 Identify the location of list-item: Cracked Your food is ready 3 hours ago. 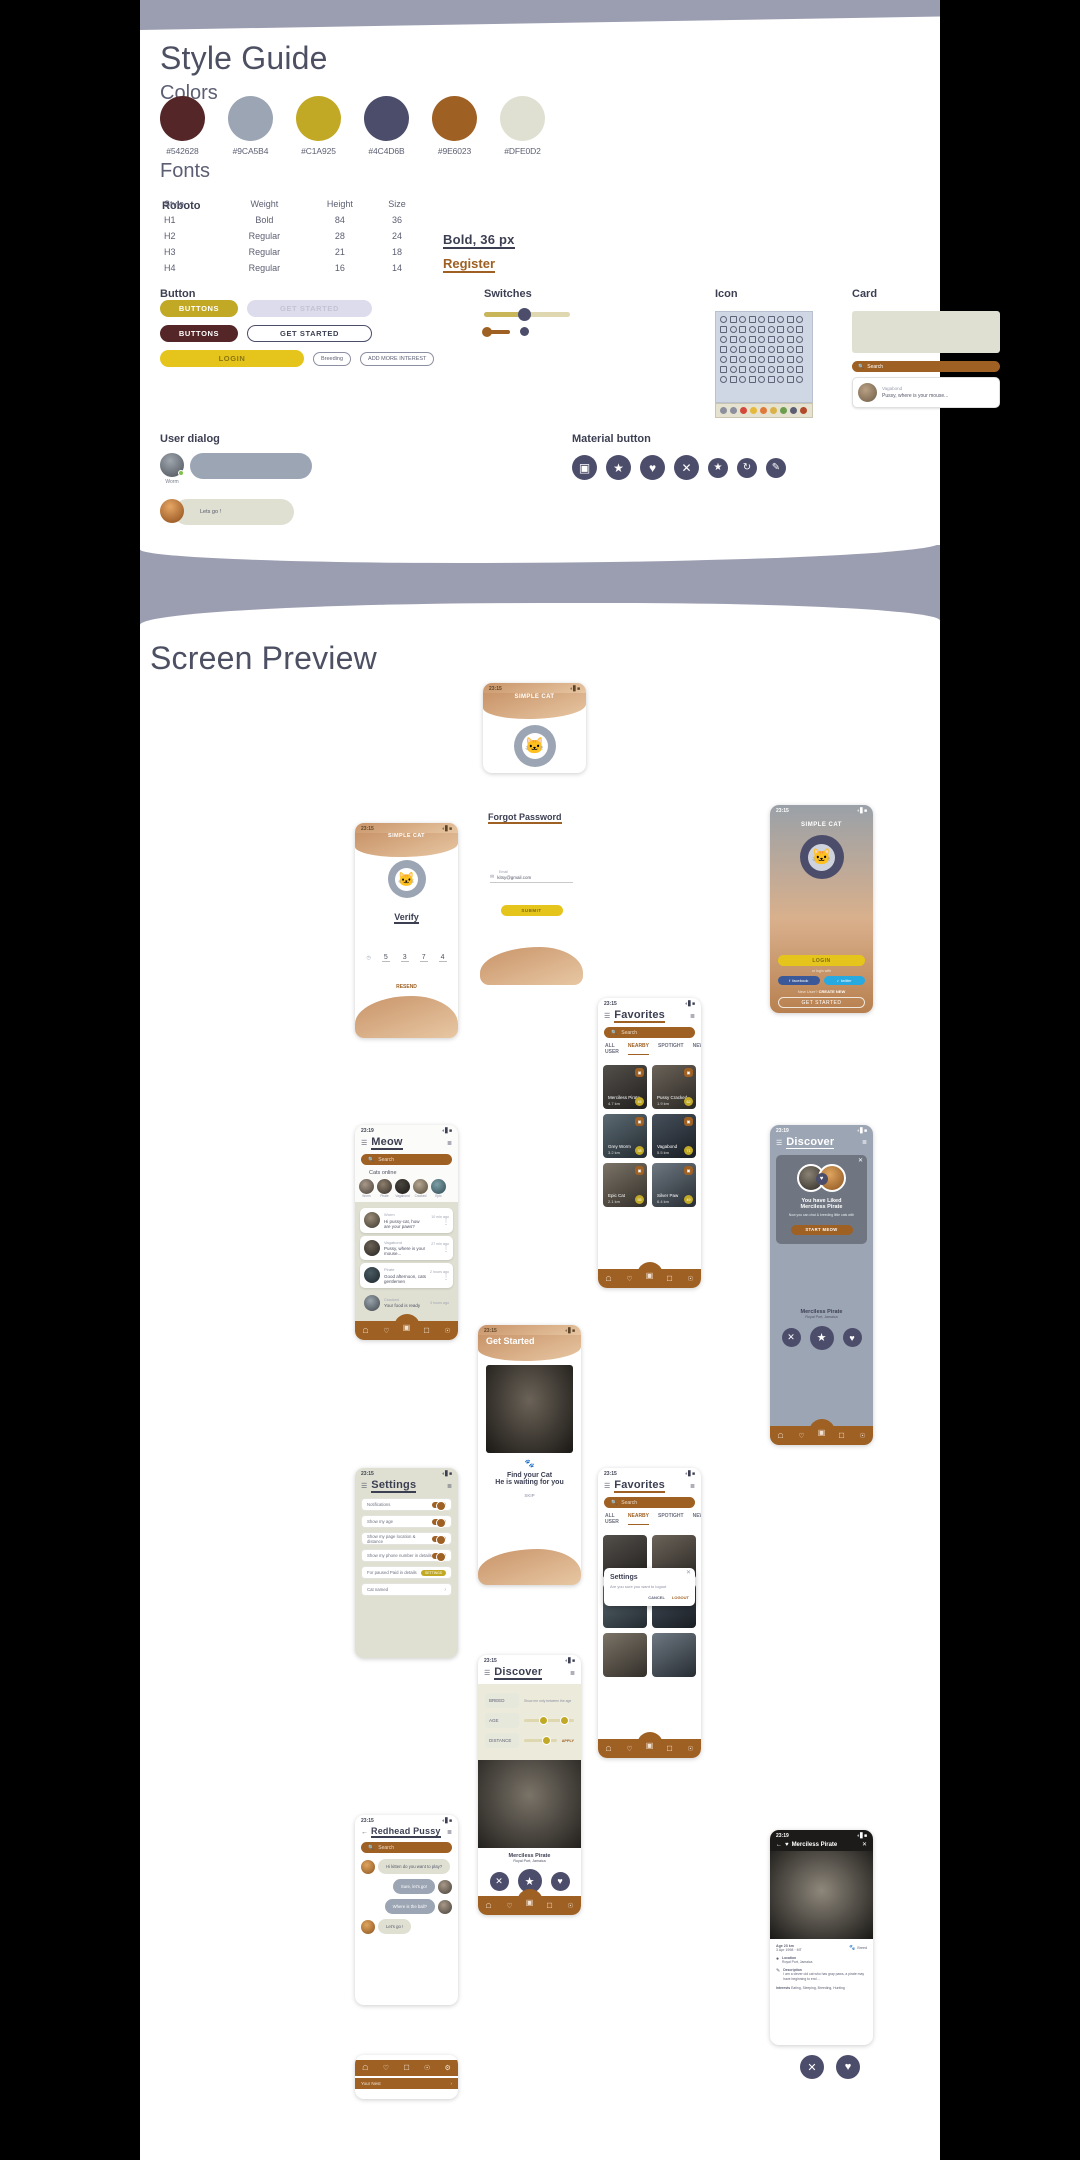
(406, 1303).